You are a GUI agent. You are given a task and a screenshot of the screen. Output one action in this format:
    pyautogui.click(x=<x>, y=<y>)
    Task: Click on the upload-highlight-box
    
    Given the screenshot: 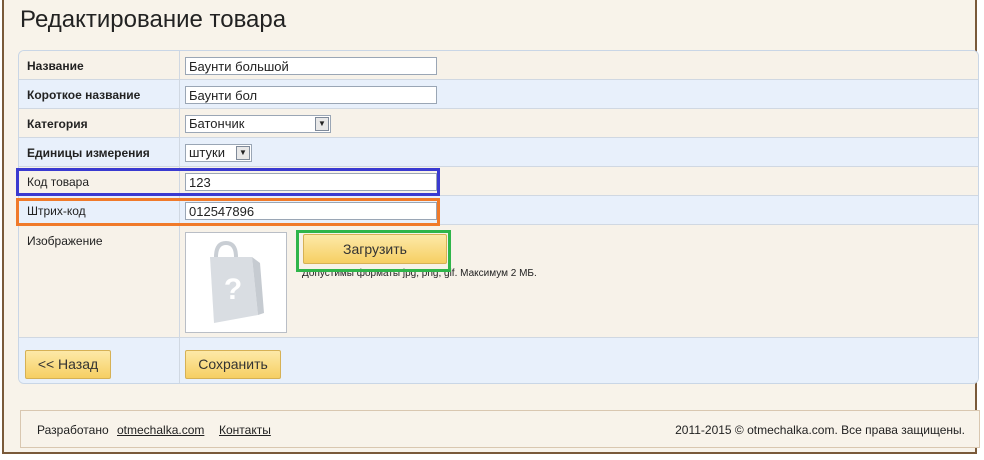 What is the action you would take?
    pyautogui.click(x=373, y=251)
    